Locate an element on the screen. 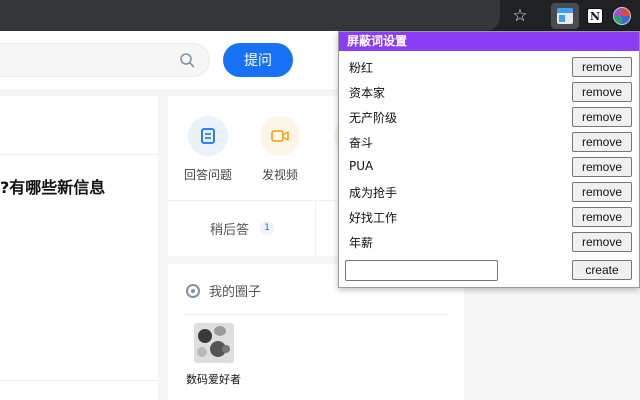 This screenshot has height=400, width=640. word-row: 奋斗 remove is located at coordinates (489, 141).